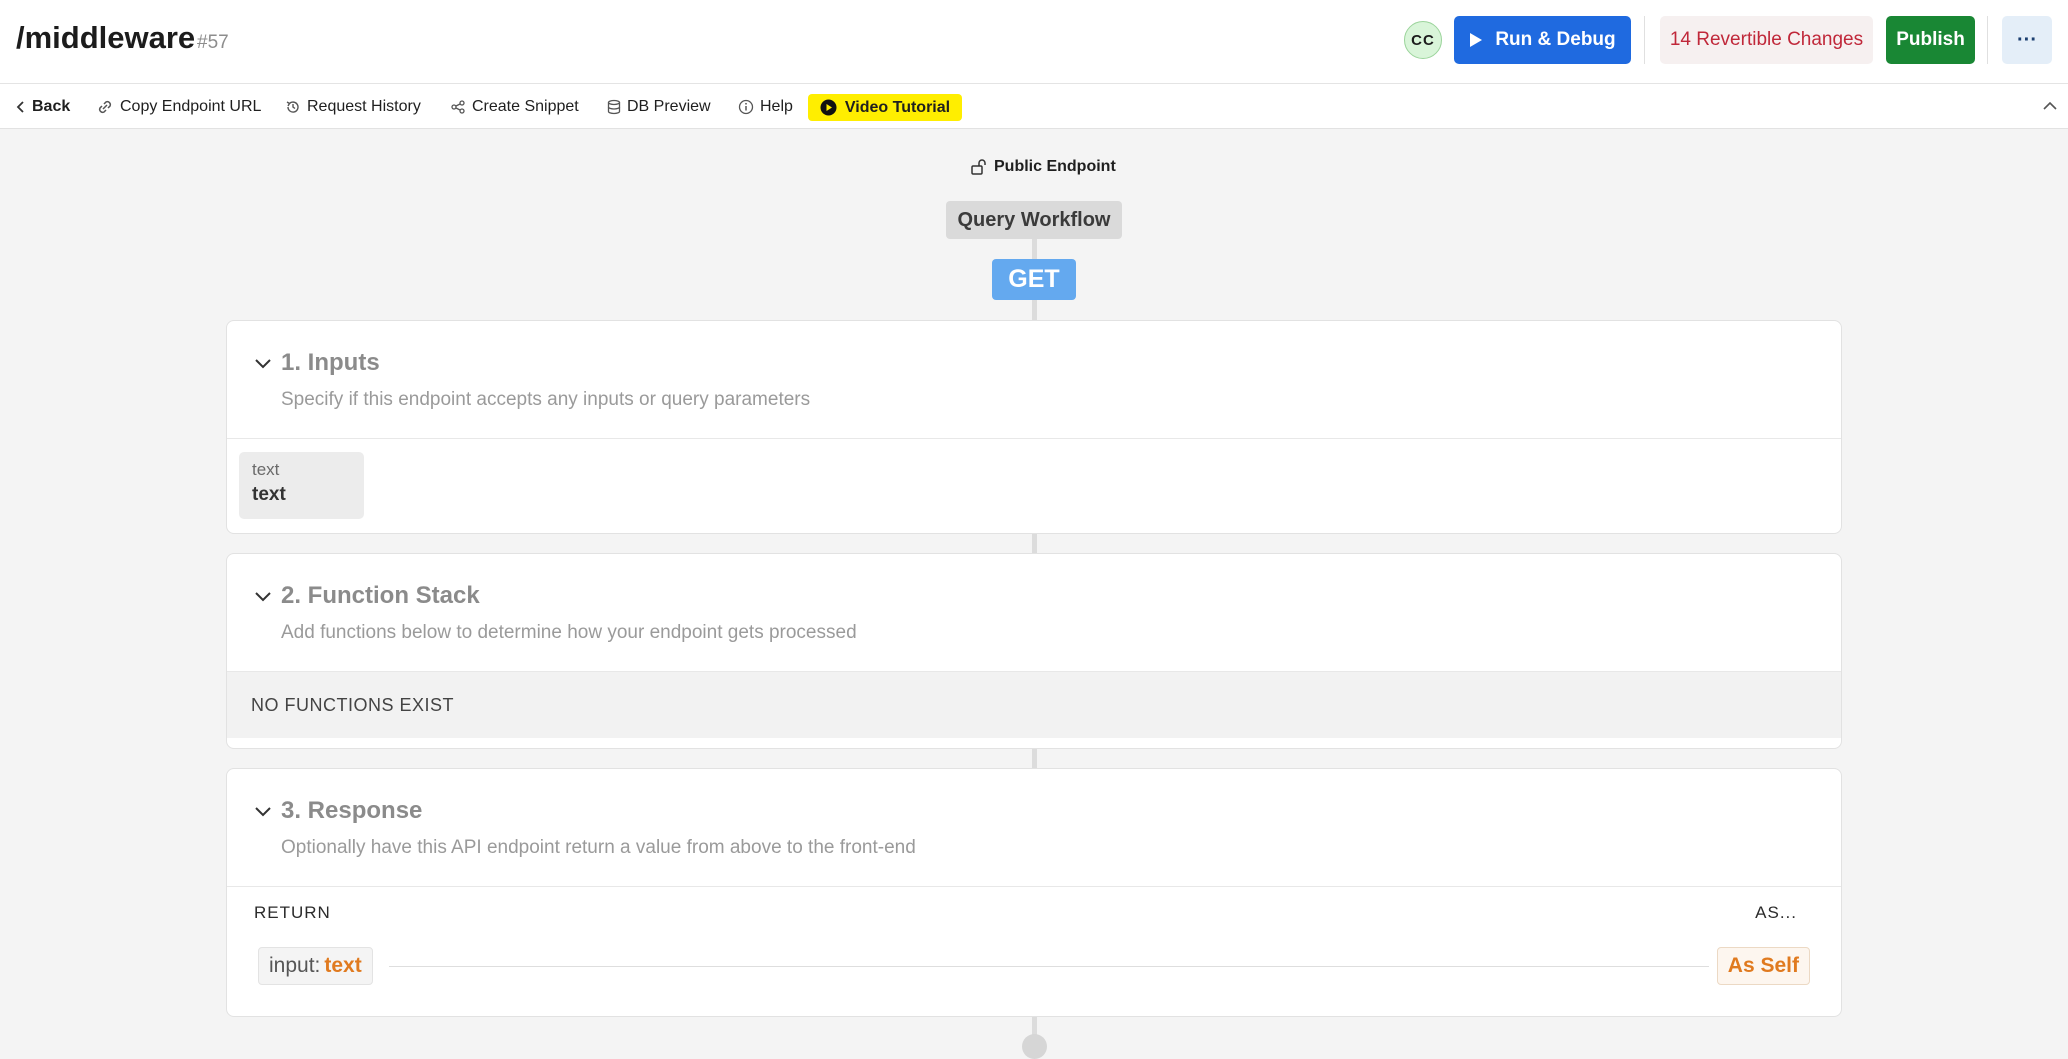 The height and width of the screenshot is (1059, 2068). I want to click on request-history-button: Request History, so click(353, 106).